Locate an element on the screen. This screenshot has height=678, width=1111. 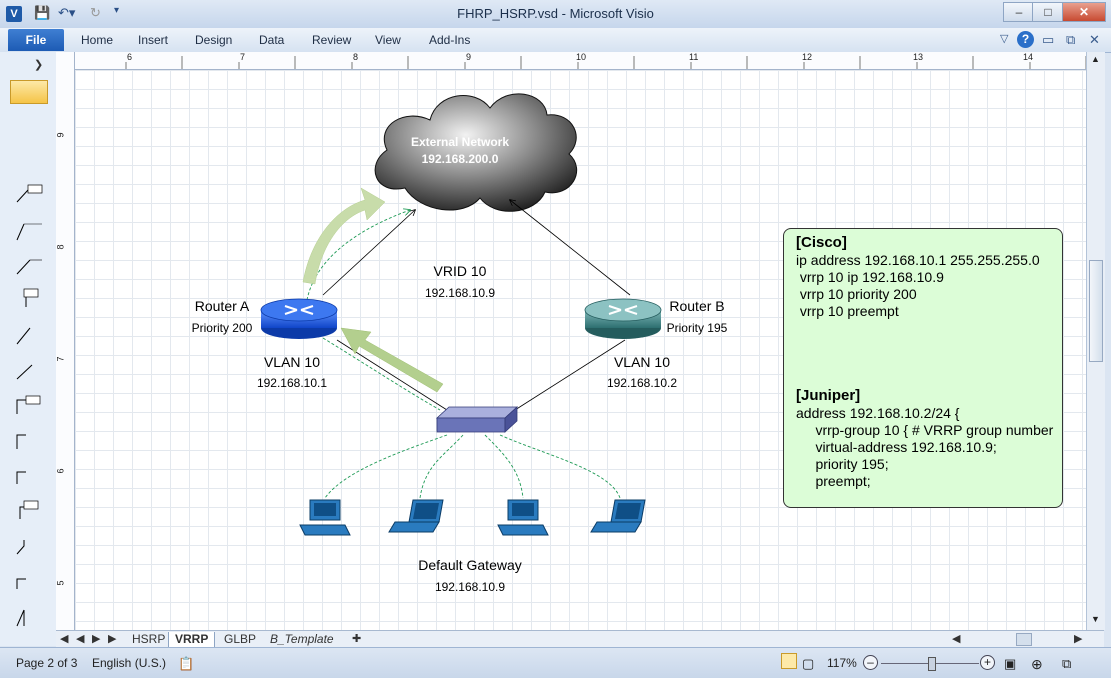
prev-page-icon: ◀ is located at coordinates (80, 638).